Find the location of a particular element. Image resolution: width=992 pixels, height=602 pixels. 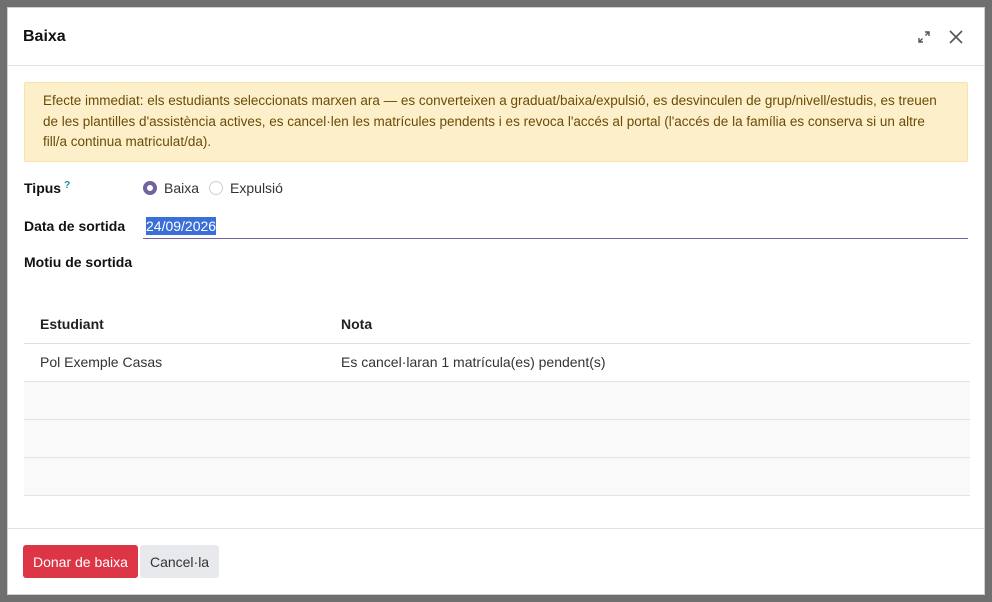

date-label: Data de sortida is located at coordinates (75, 226).